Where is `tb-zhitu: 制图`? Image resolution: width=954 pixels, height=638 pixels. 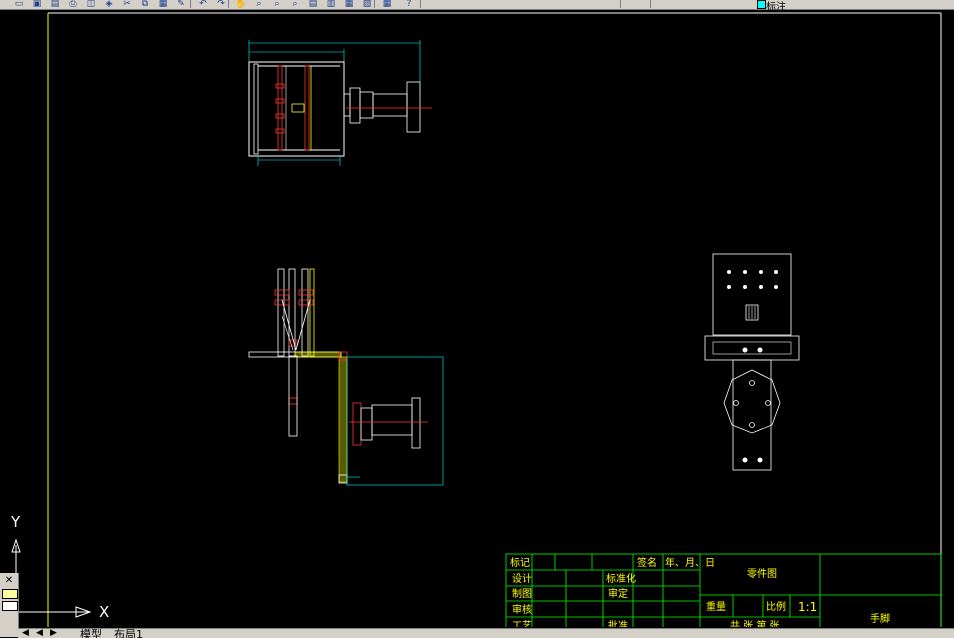 tb-zhitu: 制图 is located at coordinates (522, 593).